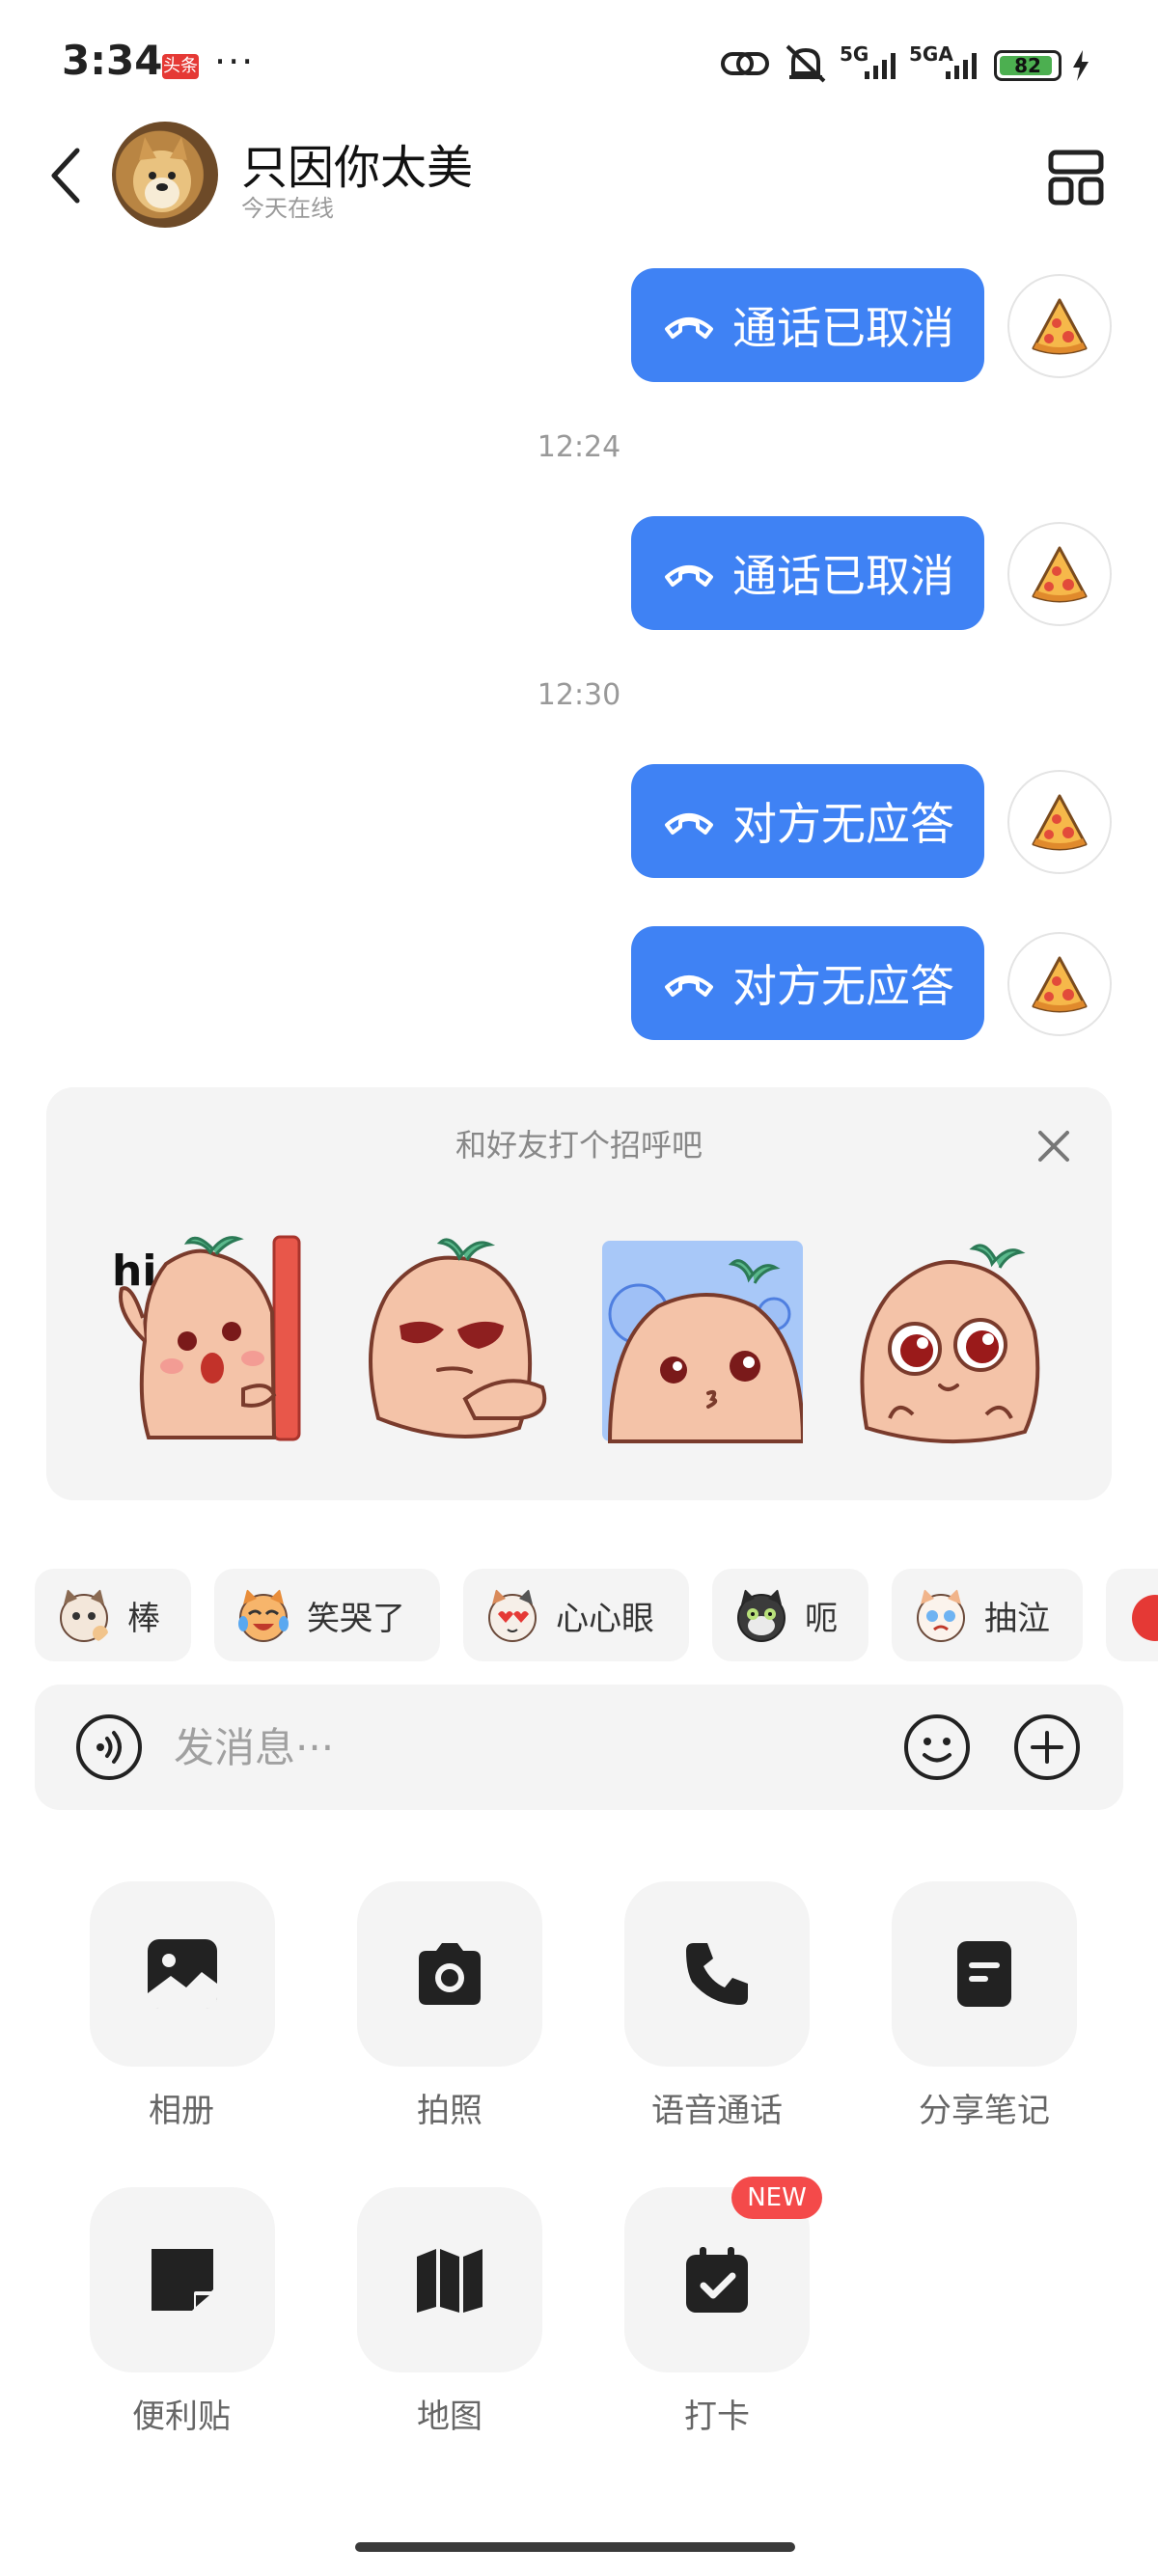 The image size is (1158, 2576). What do you see at coordinates (449, 2417) in the screenshot?
I see `tool-map-label: 地图` at bounding box center [449, 2417].